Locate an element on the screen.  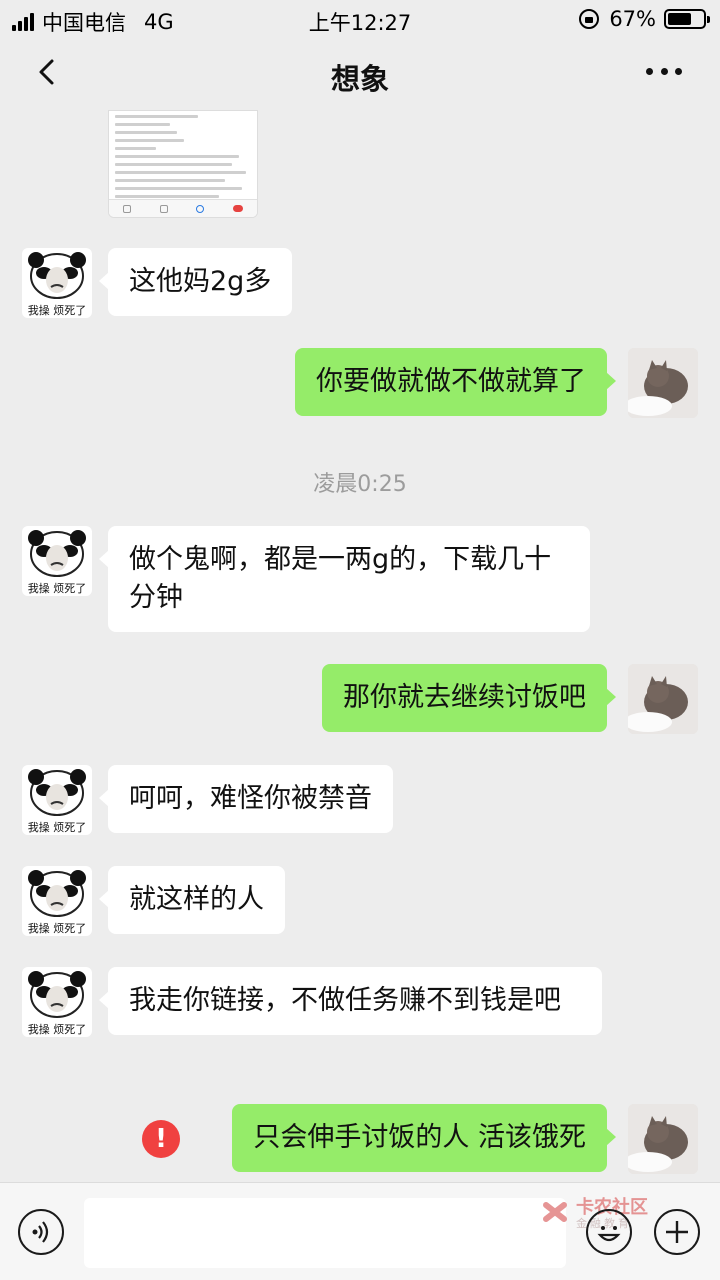
voice-icon is located at coordinates (41, 1232).